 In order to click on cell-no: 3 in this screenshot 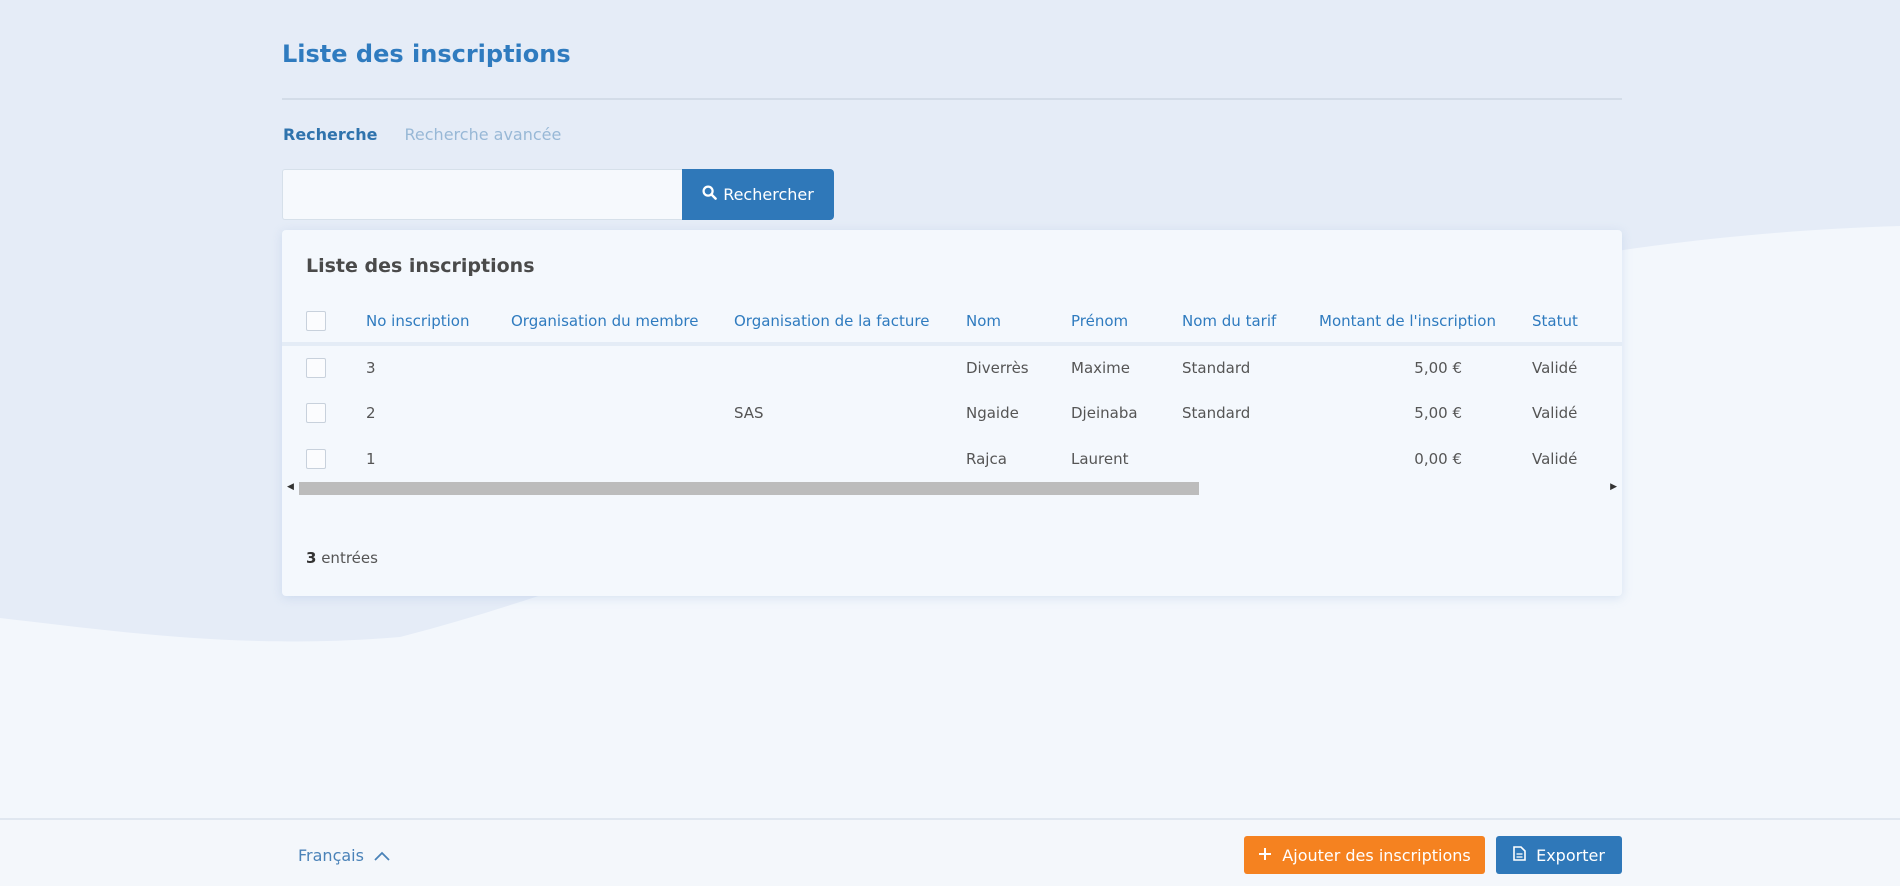, I will do `click(371, 368)`.